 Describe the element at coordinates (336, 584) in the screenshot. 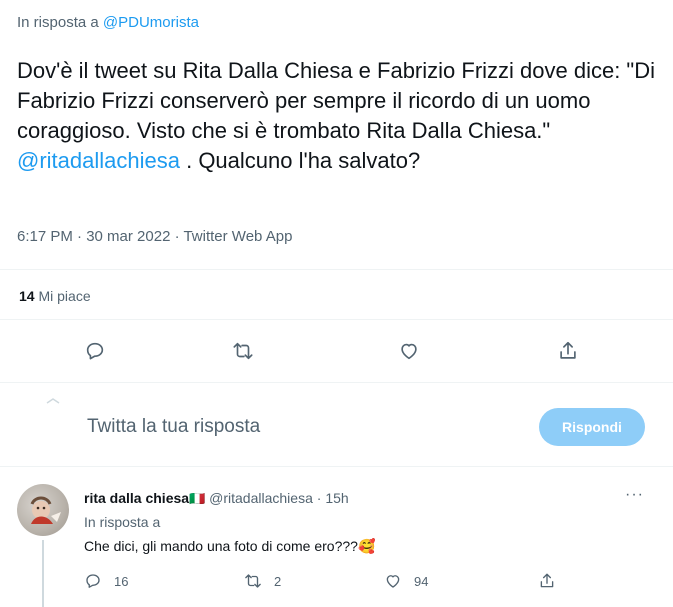

I see `reply-action-bar: 16 2 94` at that location.